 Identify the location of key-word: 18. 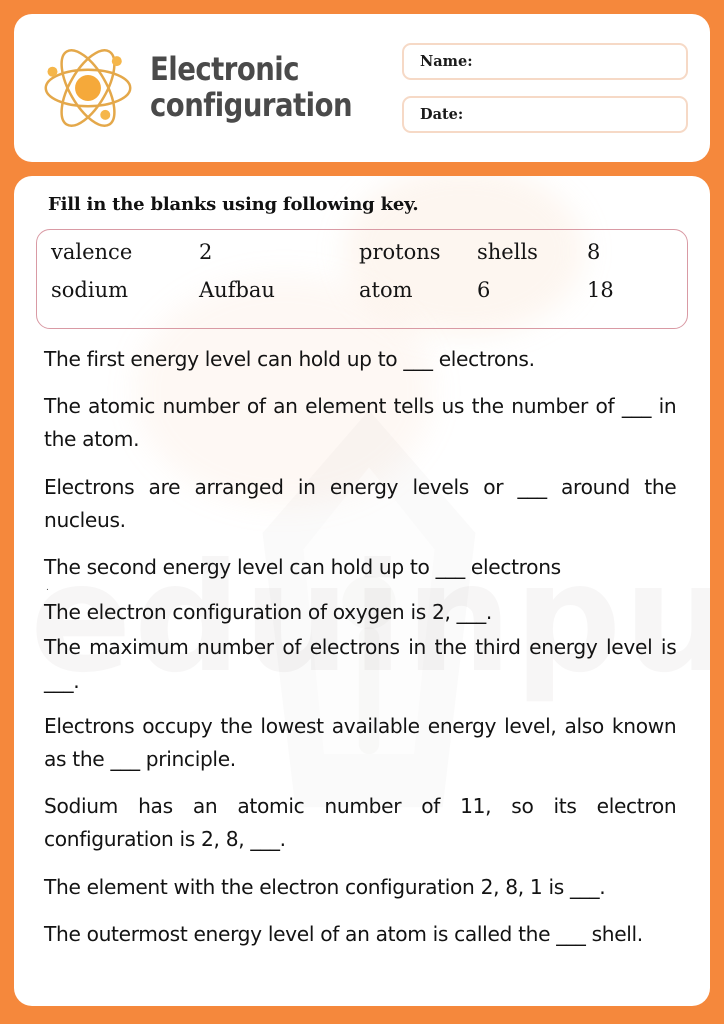
(600, 290).